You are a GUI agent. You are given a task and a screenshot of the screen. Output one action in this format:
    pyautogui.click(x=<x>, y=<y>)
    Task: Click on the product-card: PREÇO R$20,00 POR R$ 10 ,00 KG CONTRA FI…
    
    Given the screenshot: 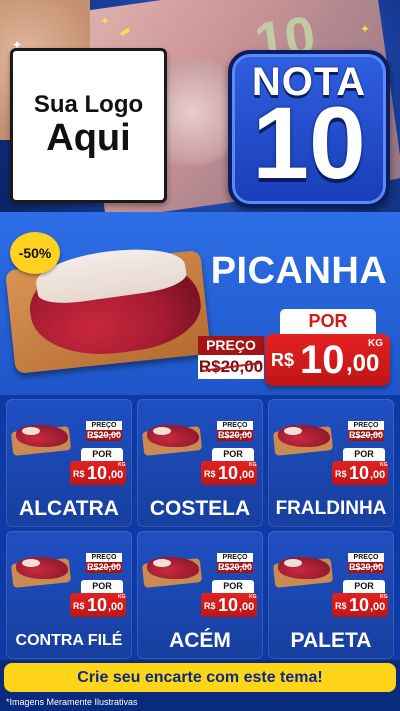 What is the action you would take?
    pyautogui.click(x=69, y=595)
    